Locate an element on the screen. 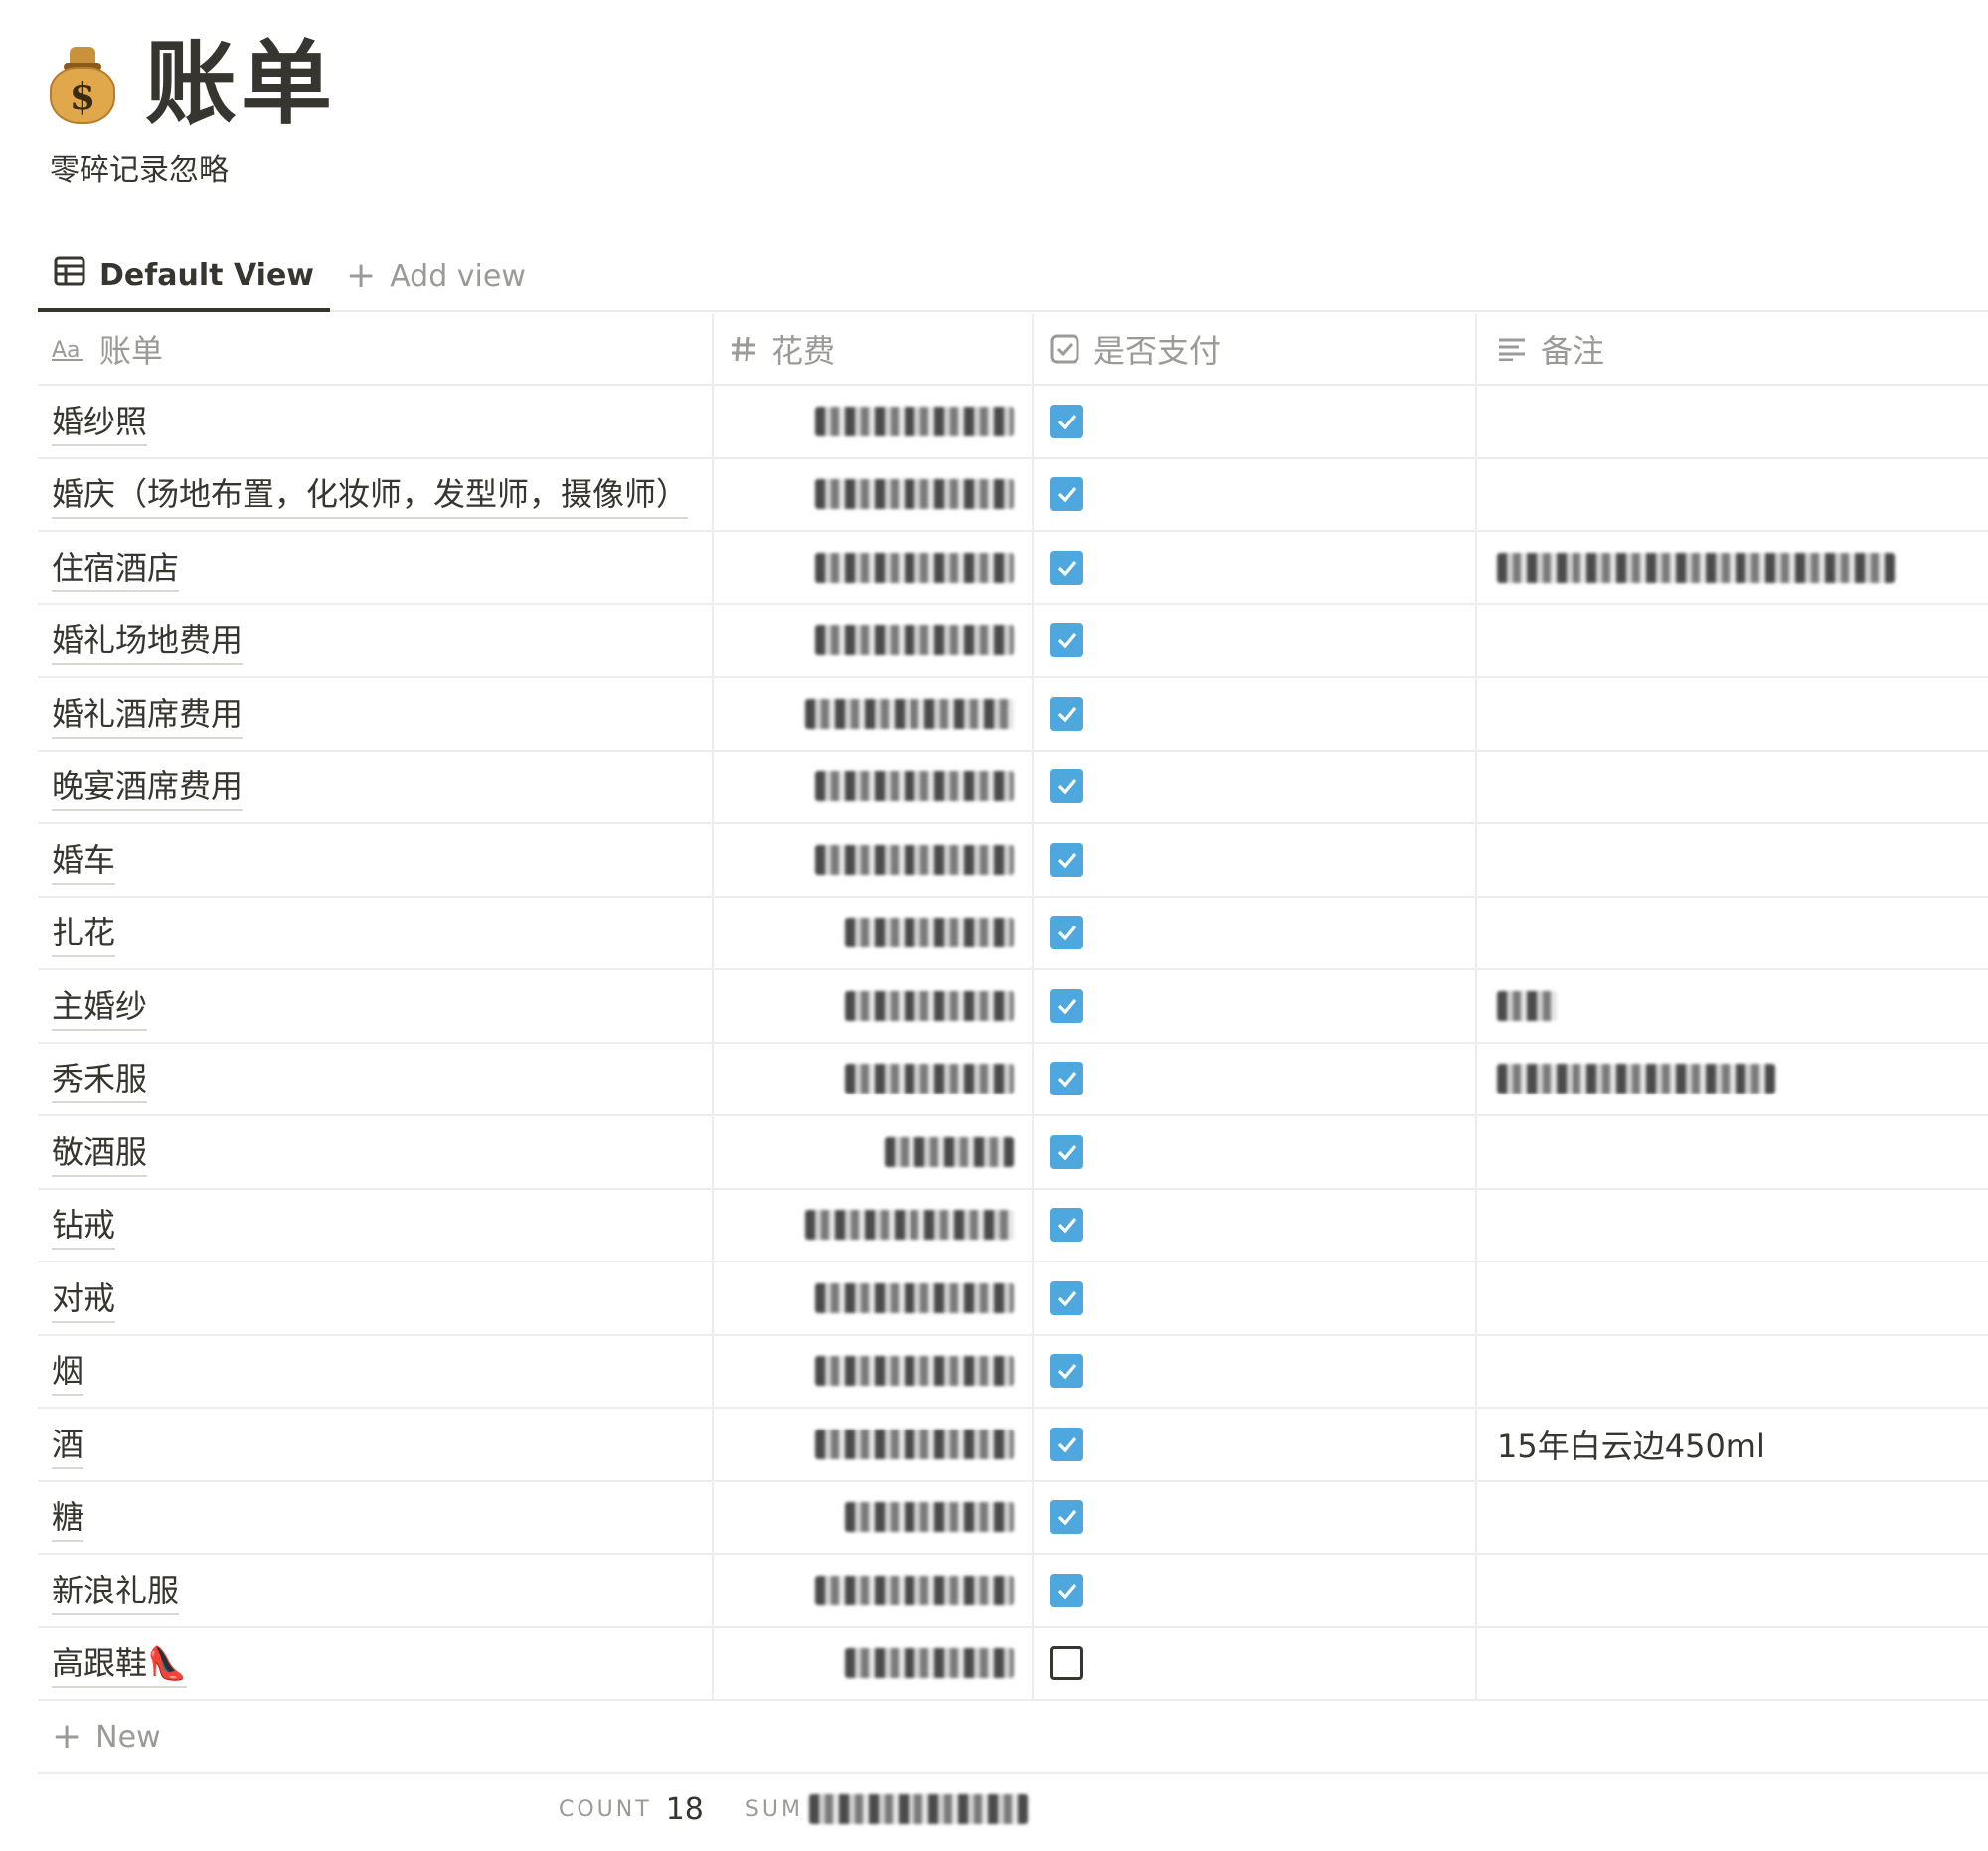 The image size is (1988, 1851). cell-name: 住宿酒店 is located at coordinates (376, 567).